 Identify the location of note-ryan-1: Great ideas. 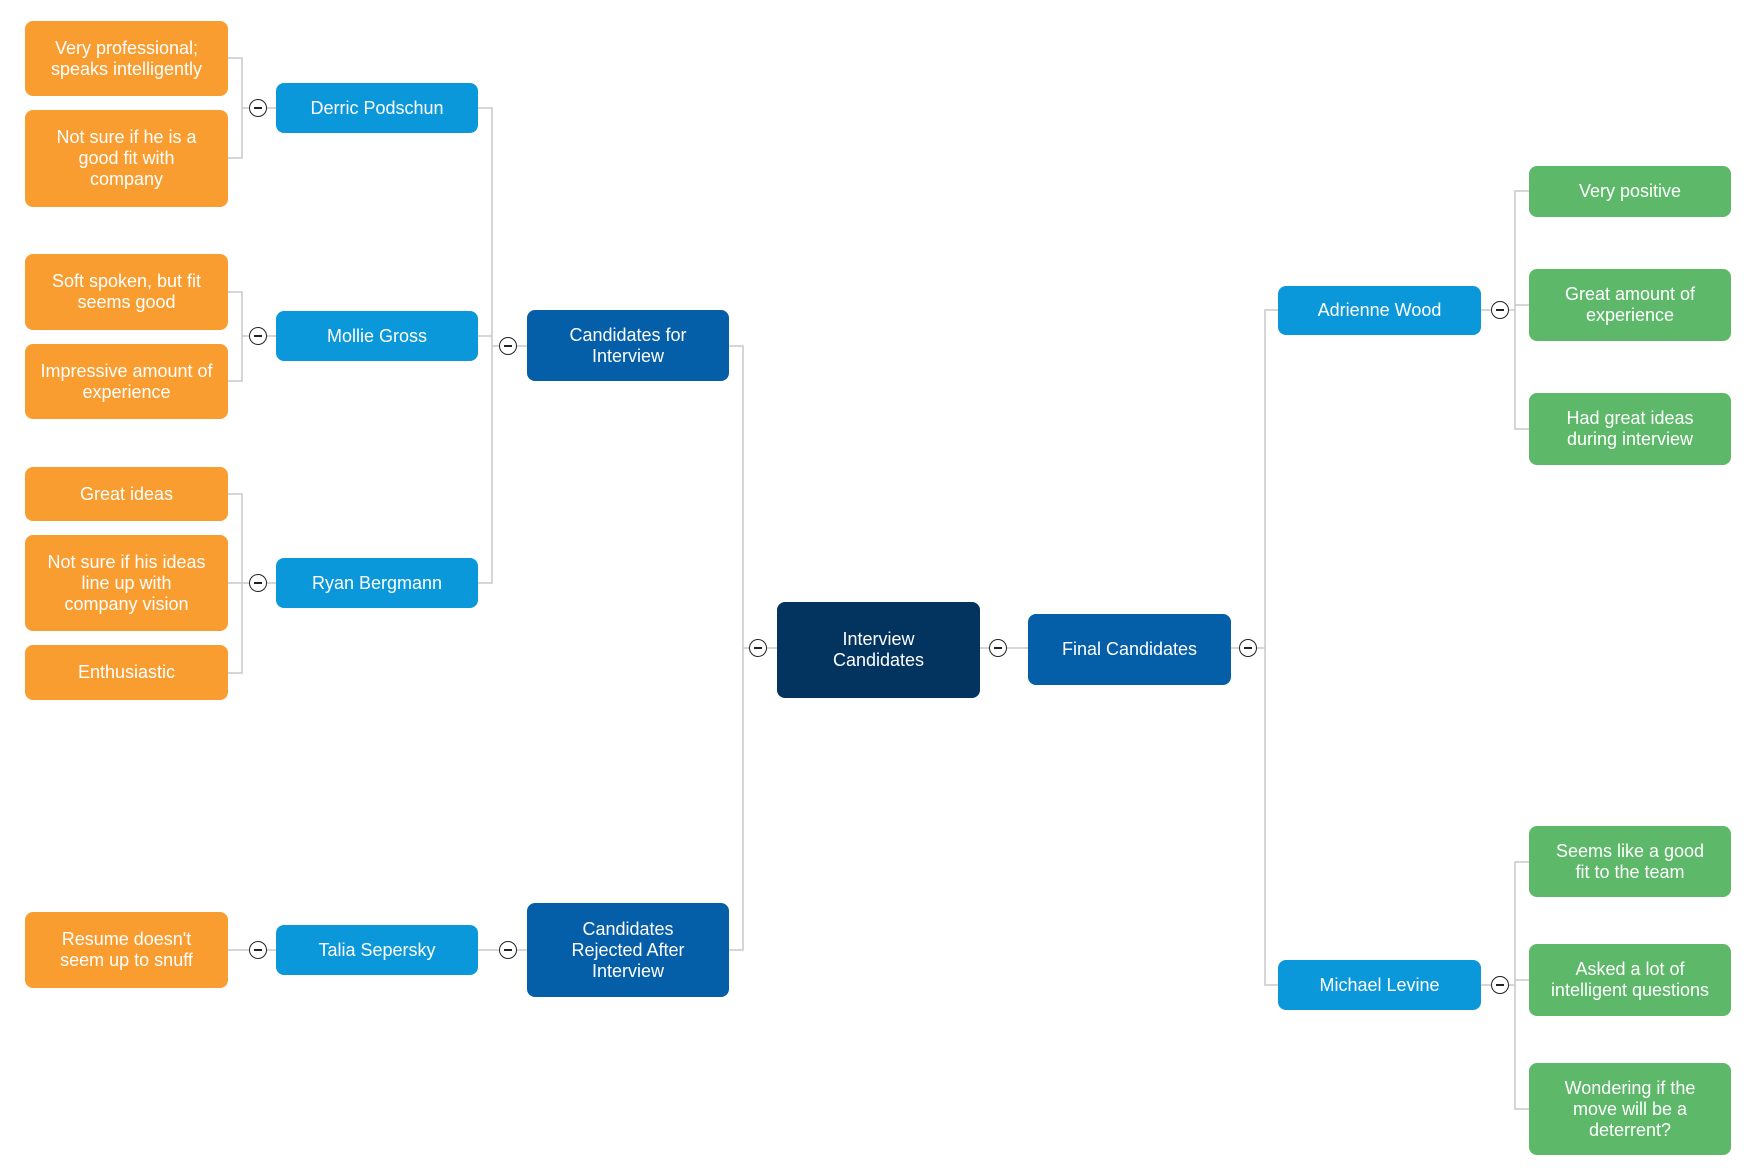
(126, 494).